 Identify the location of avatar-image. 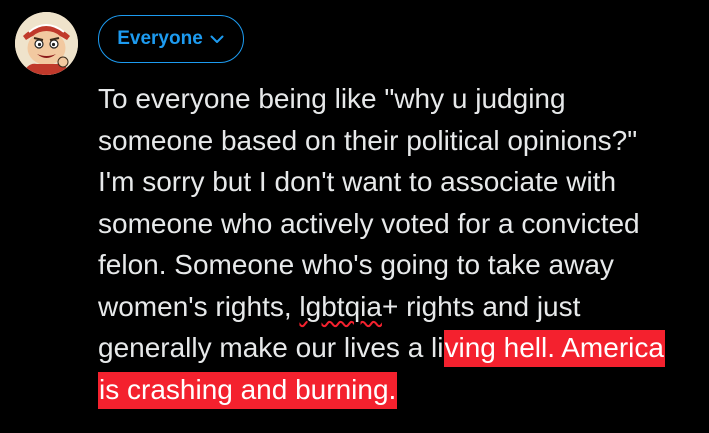
(46, 43).